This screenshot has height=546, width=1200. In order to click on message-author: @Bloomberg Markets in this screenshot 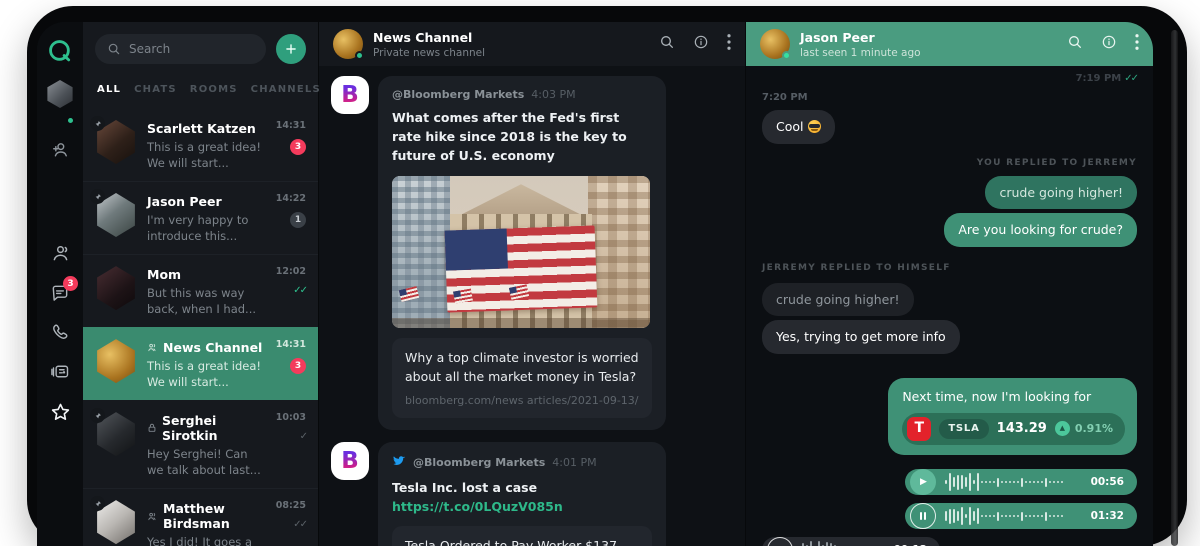, I will do `click(458, 94)`.